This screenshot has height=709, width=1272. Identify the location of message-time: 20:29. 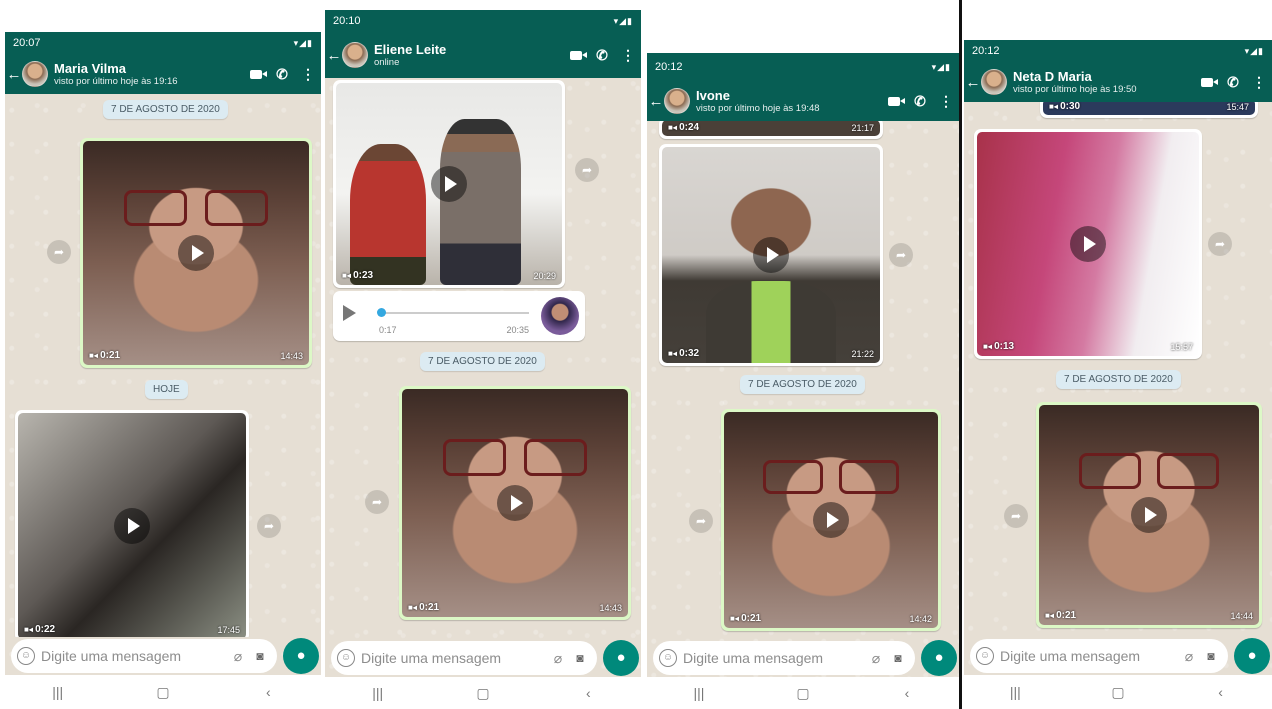
(544, 276).